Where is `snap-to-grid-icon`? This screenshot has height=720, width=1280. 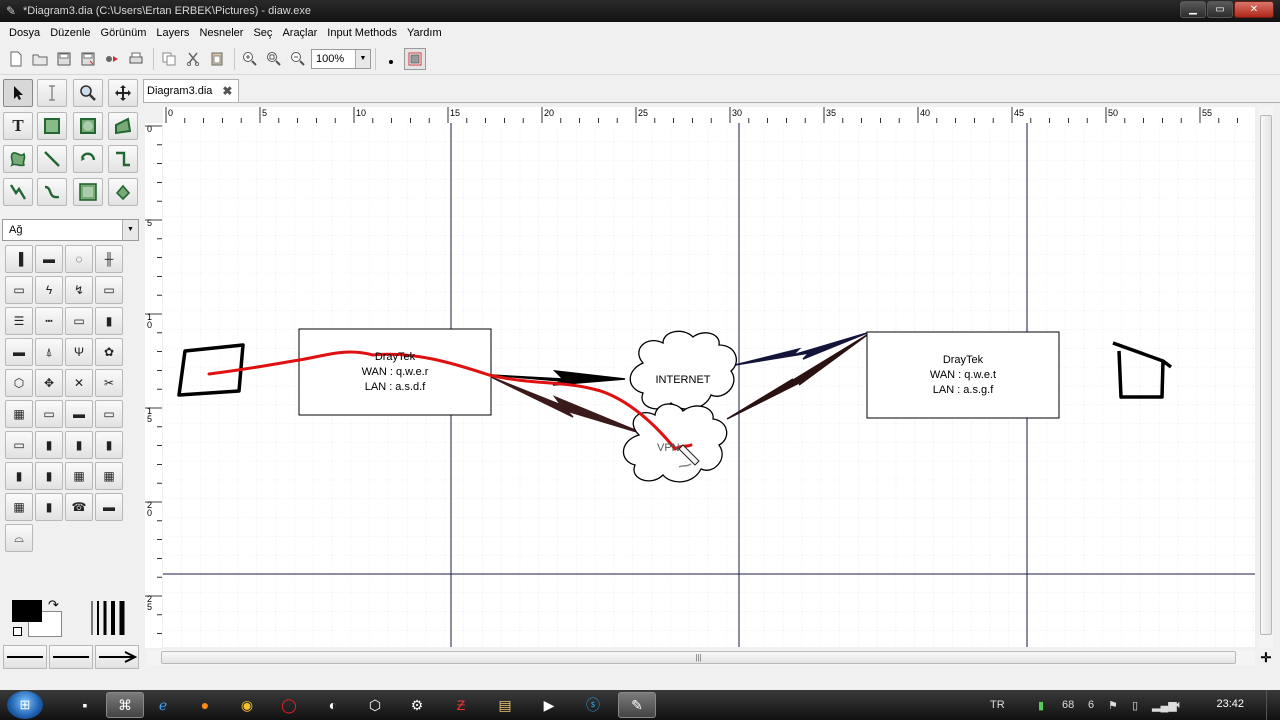
snap-to-grid-icon is located at coordinates (391, 59).